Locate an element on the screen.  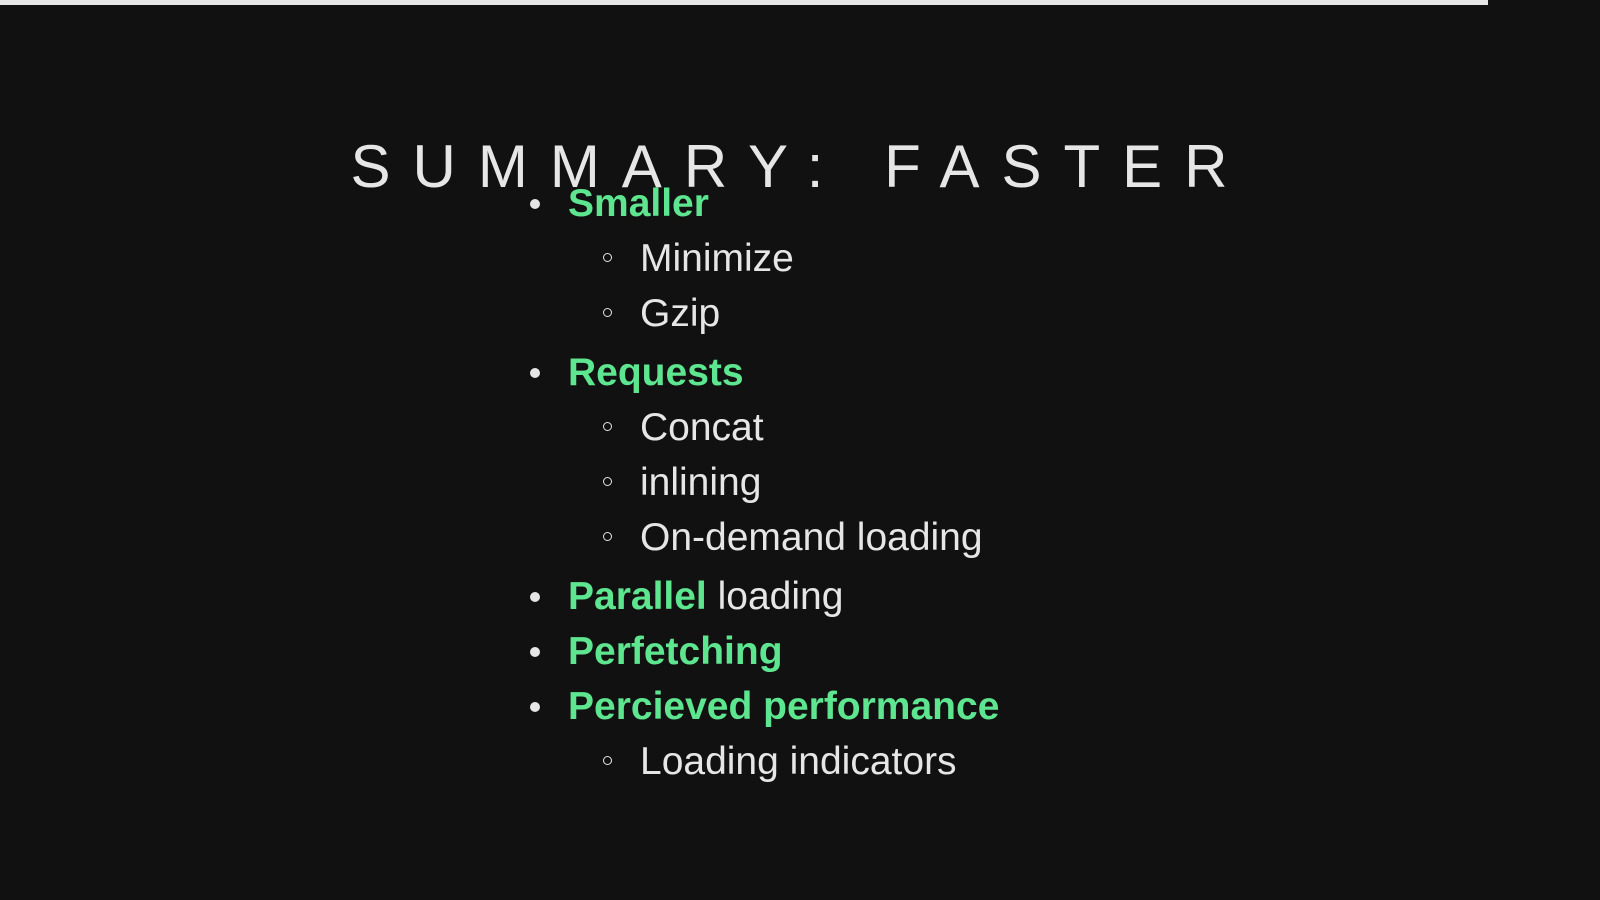
sublist-percieved-performance: Loading indicators is located at coordinates (764, 761).